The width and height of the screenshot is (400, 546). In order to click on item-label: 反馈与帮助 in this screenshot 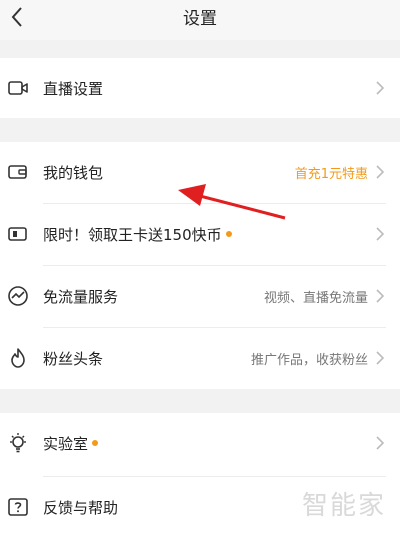, I will do `click(81, 507)`.